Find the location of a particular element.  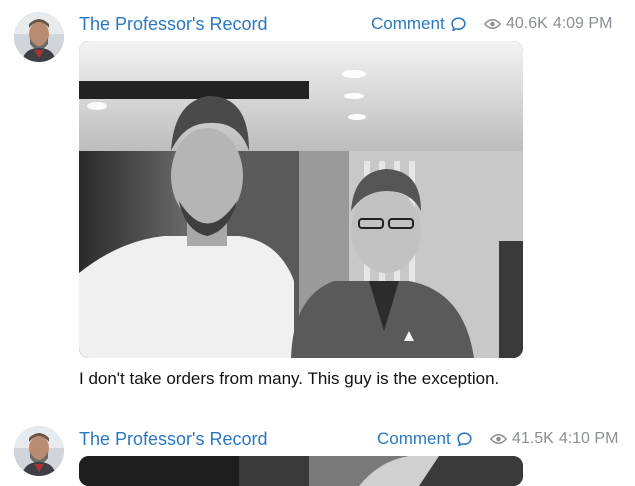

view-count: 41.5K is located at coordinates (533, 438).